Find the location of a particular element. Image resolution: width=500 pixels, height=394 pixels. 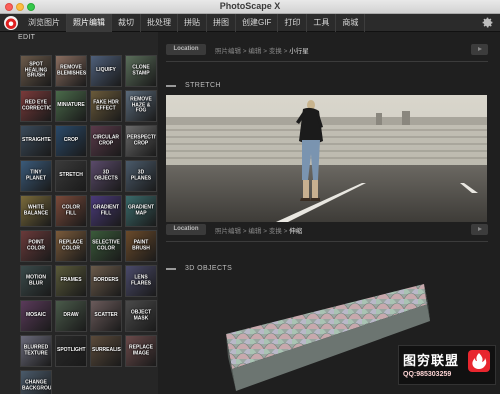

tool-stretch: STRETCH is located at coordinates (71, 176).